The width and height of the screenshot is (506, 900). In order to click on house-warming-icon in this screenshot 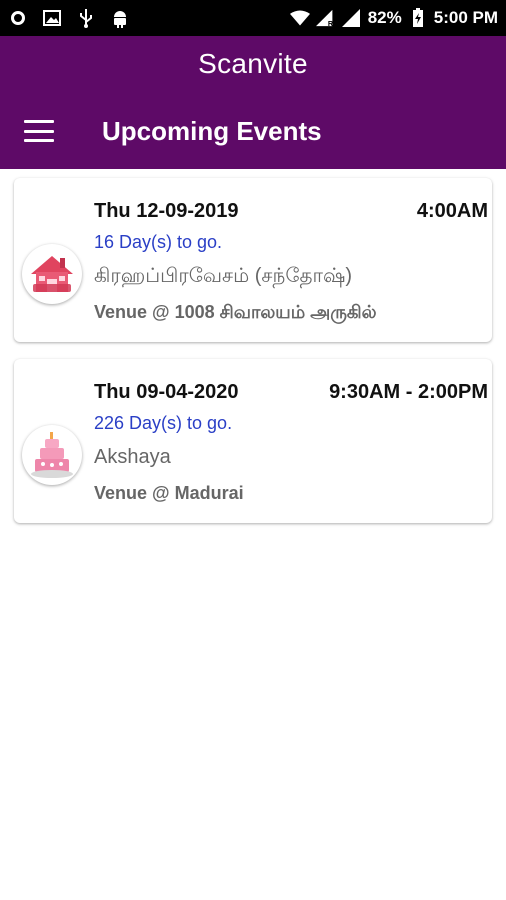, I will do `click(52, 274)`.